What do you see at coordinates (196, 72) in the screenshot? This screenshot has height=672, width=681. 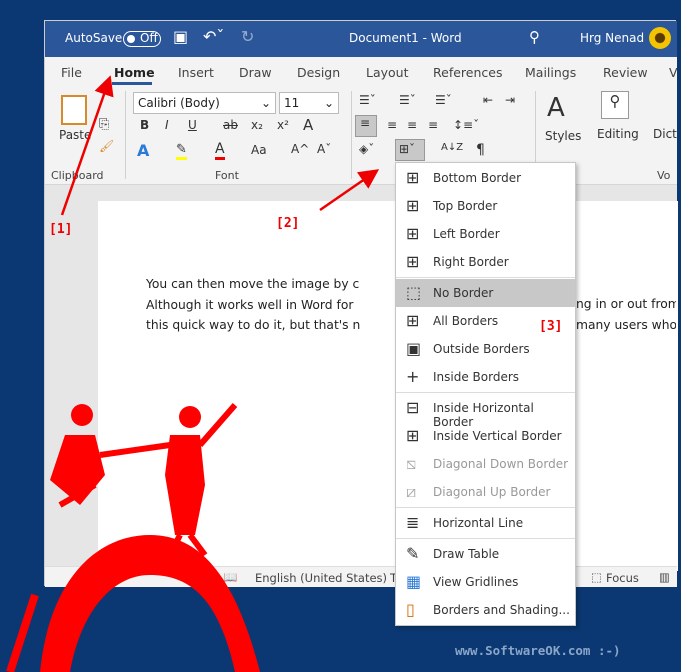 I see `tab-insert: Insert` at bounding box center [196, 72].